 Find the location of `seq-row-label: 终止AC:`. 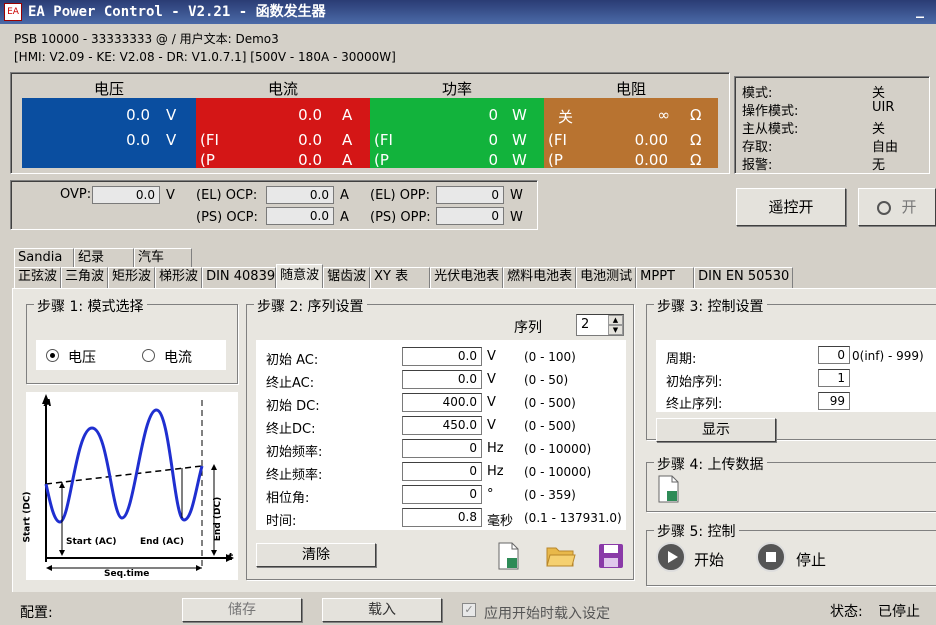

seq-row-label: 终止AC: is located at coordinates (290, 383).